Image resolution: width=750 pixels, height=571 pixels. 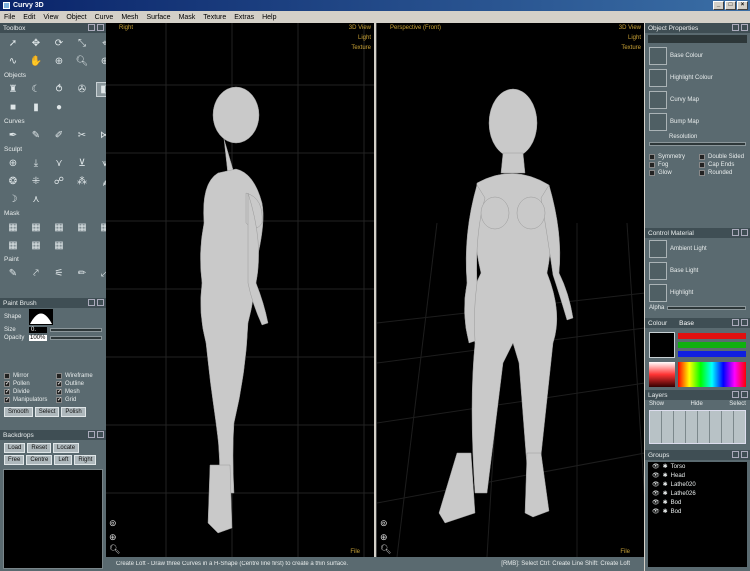 What do you see at coordinates (187, 17) in the screenshot?
I see `menu-mask: Mask` at bounding box center [187, 17].